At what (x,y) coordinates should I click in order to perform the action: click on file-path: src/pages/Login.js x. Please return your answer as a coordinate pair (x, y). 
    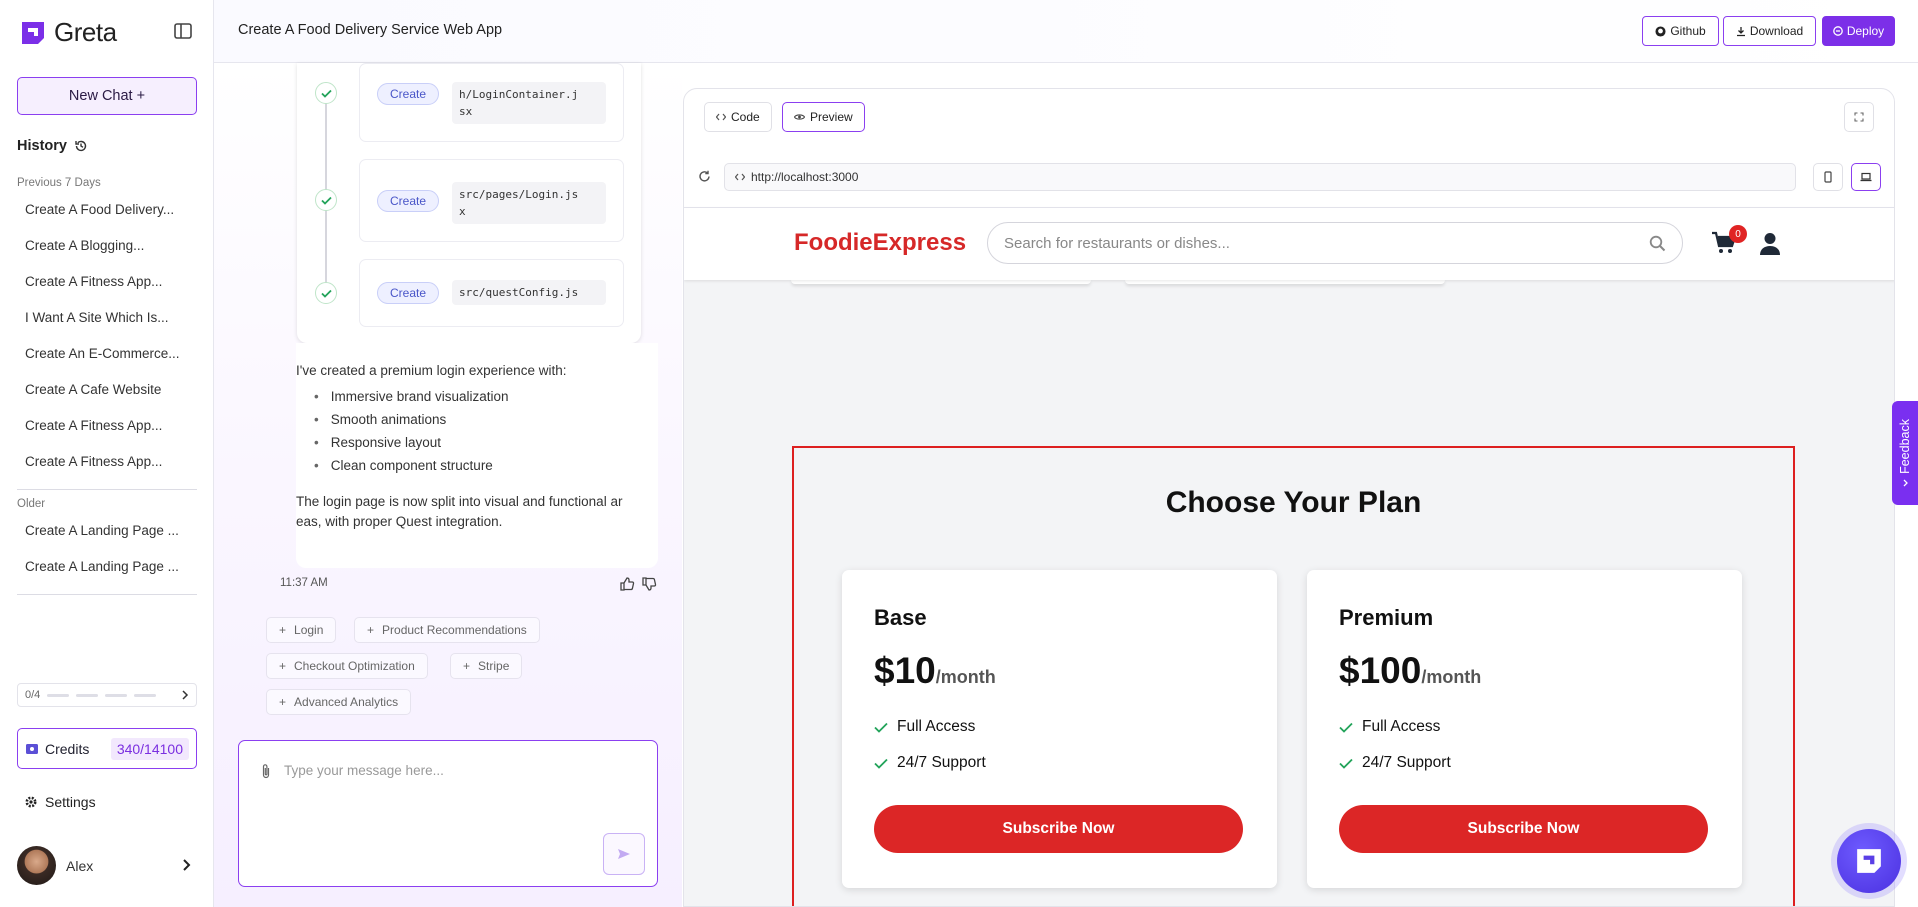
    Looking at the image, I should click on (529, 203).